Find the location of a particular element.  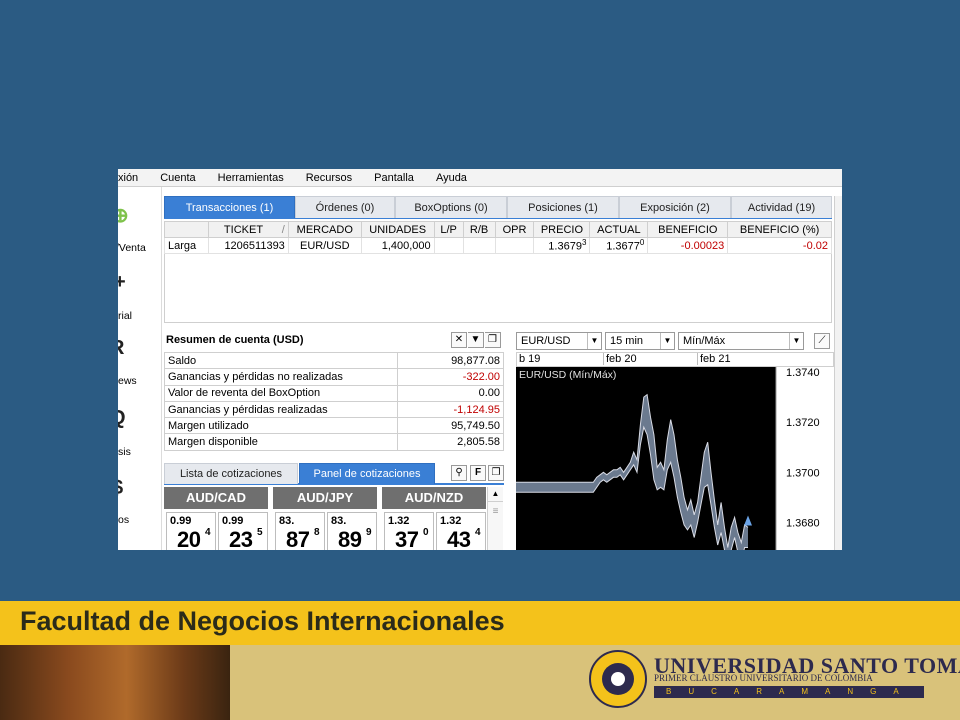

col-beneficio: BENEFICIO is located at coordinates (688, 229).